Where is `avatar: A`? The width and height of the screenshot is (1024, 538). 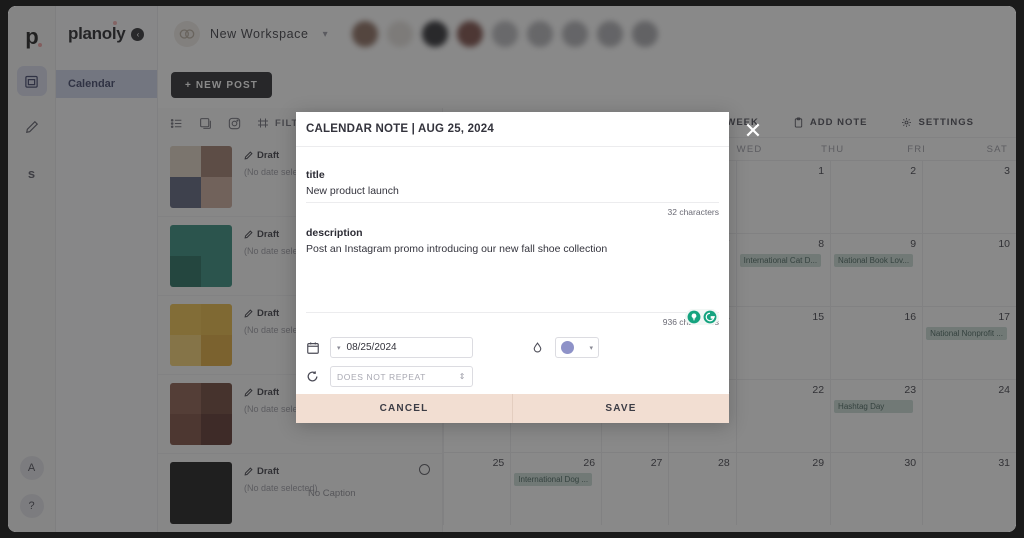 avatar: A is located at coordinates (31, 468).